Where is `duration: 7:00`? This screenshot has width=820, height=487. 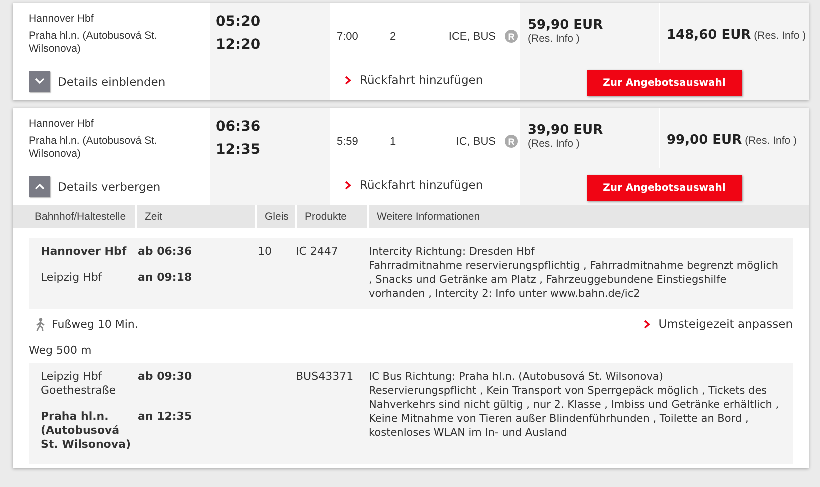
duration: 7:00 is located at coordinates (348, 36).